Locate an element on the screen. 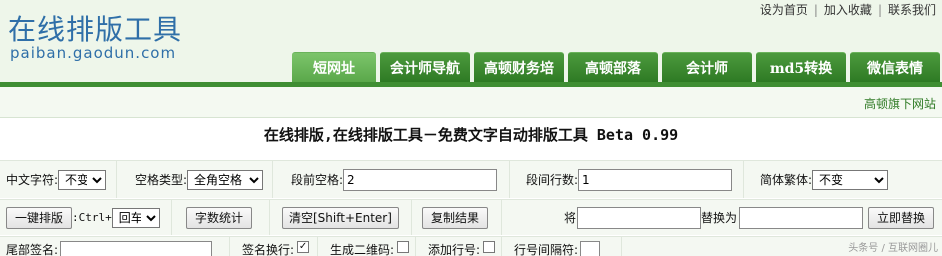 The width and height of the screenshot is (942, 256). para-space-input is located at coordinates (420, 179).